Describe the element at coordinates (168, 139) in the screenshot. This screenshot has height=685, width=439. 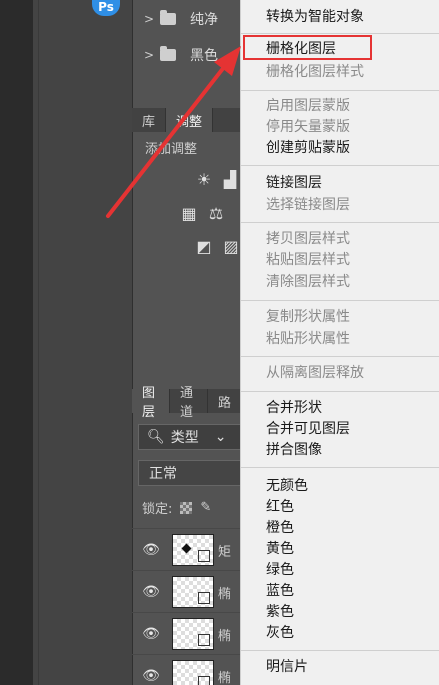
I see `arrow-shaft` at that location.